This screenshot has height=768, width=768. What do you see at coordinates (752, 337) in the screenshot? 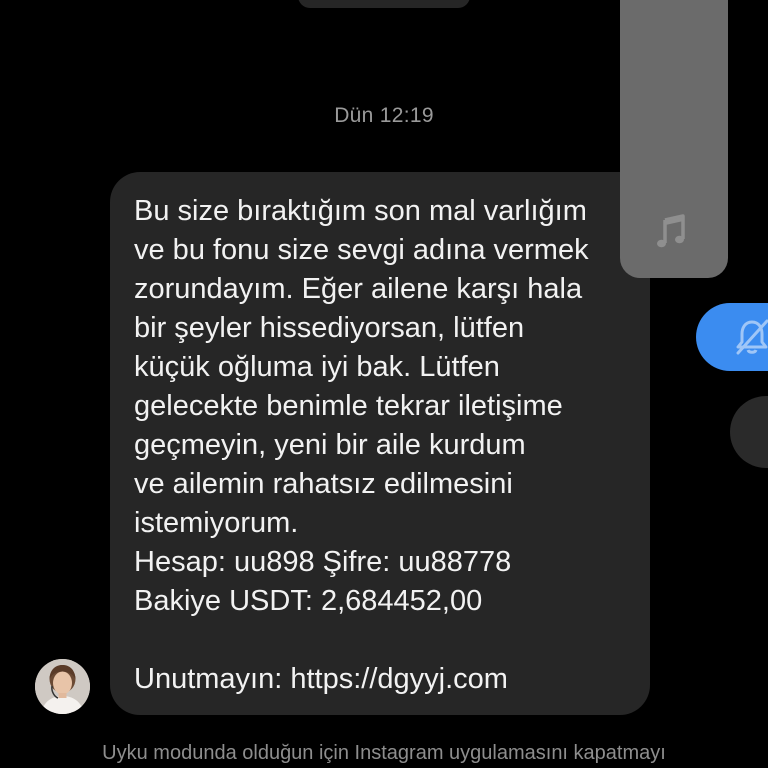
I see `bell-muted-icon` at bounding box center [752, 337].